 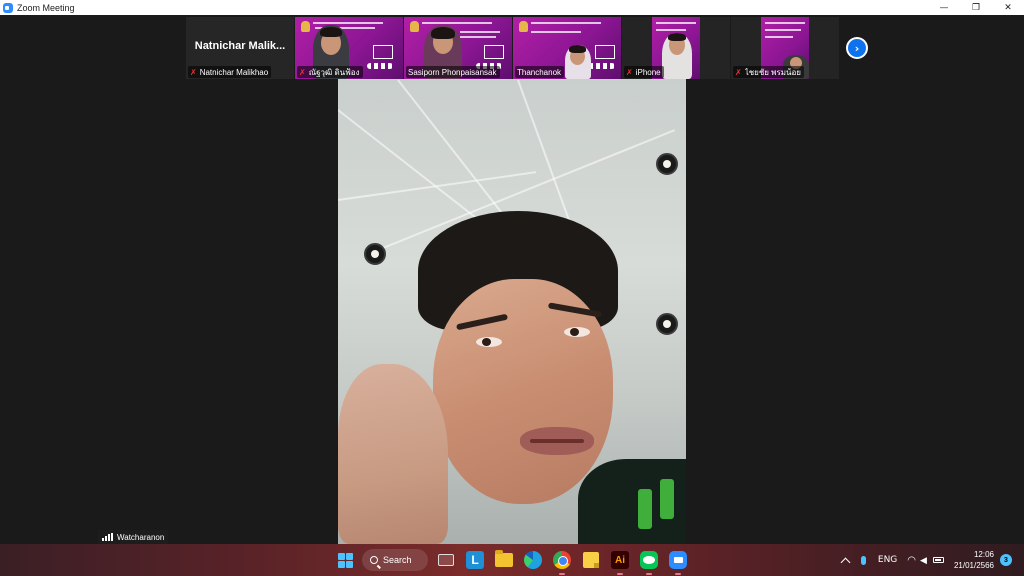 I want to click on line-chat-icon, so click(x=649, y=560).